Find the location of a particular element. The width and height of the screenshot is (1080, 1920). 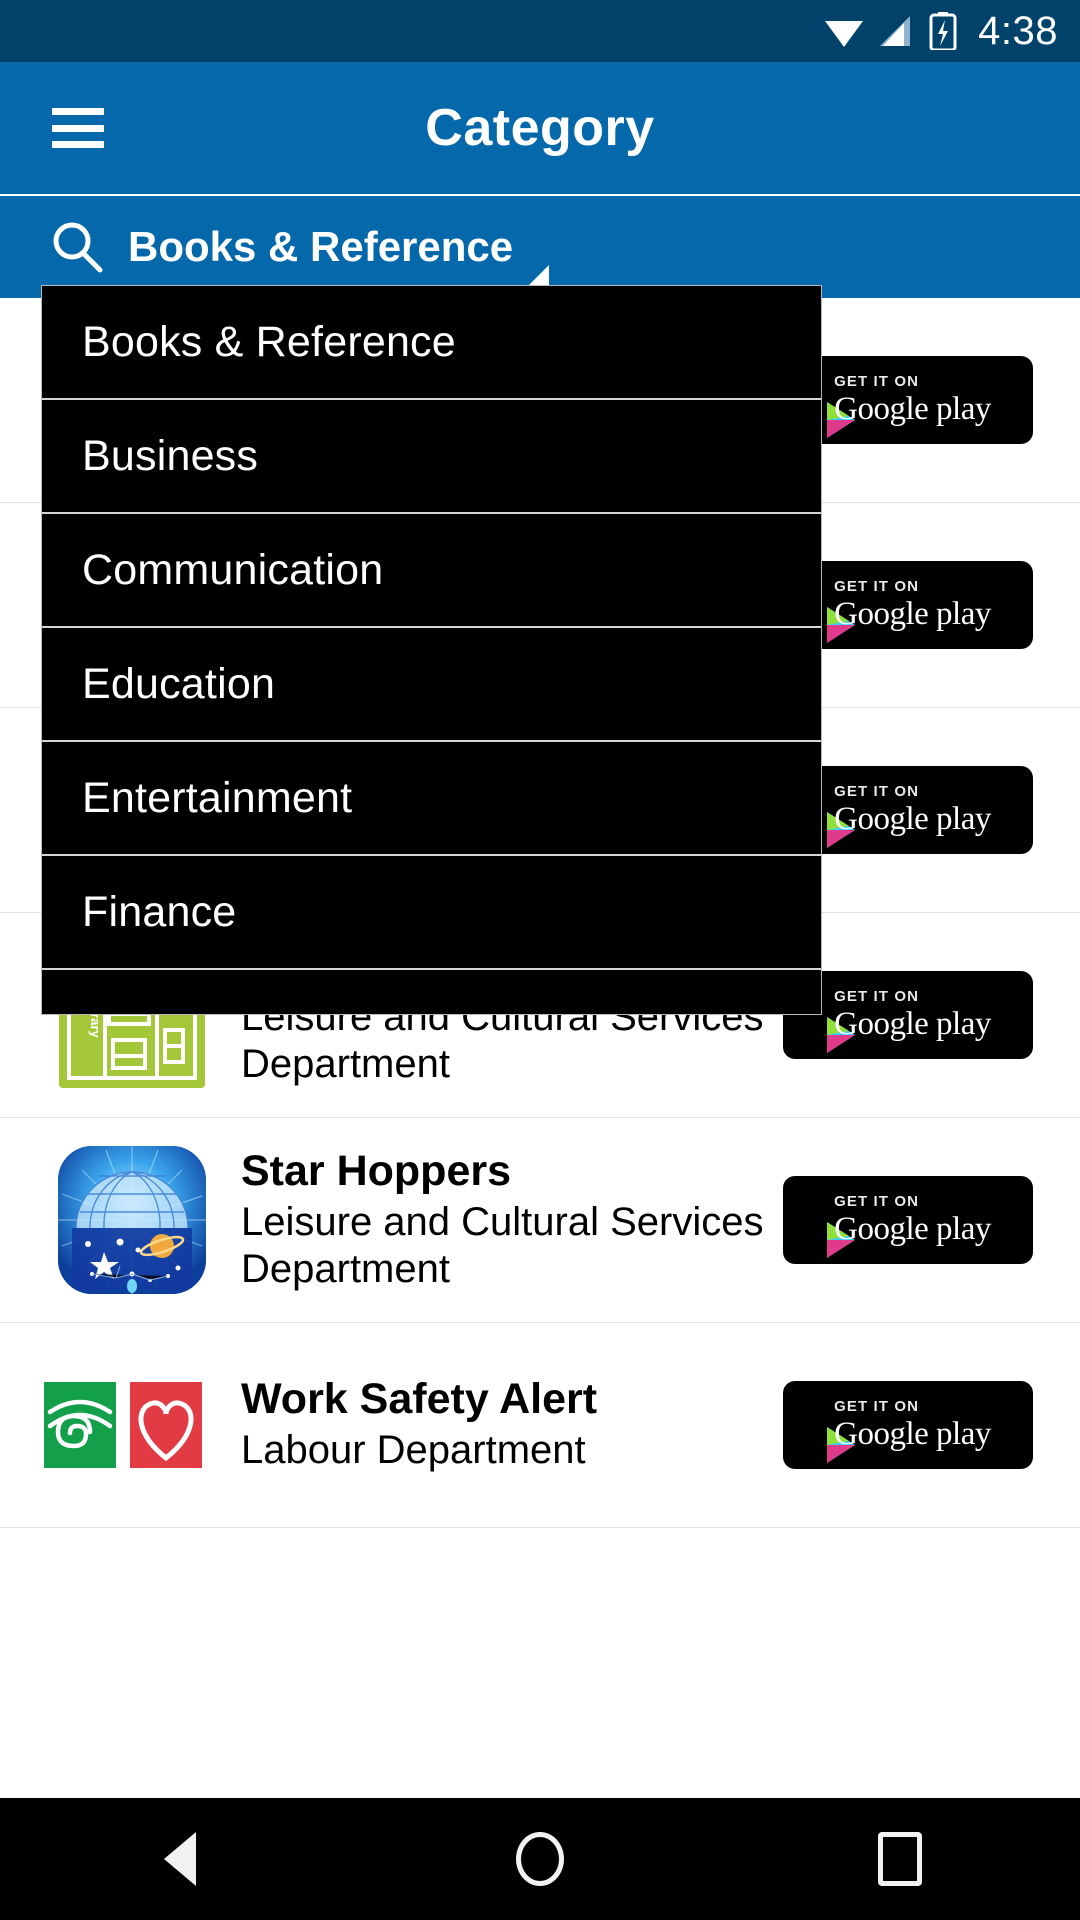

hamburger-menu-icon is located at coordinates (78, 128).